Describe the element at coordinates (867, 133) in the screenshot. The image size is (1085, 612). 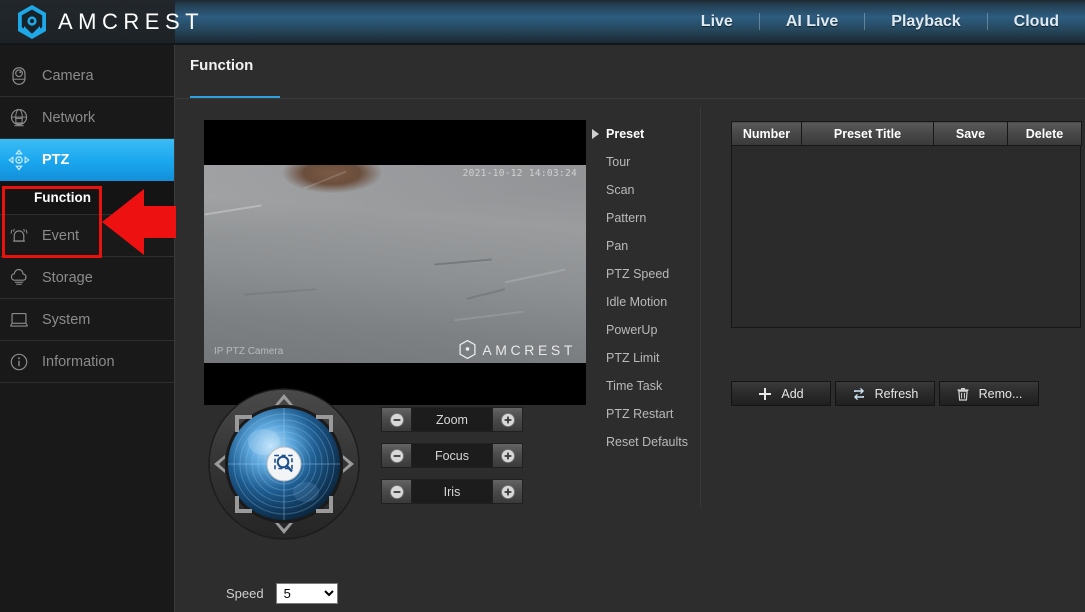
I see `column-header-preset-title: Preset Title` at that location.